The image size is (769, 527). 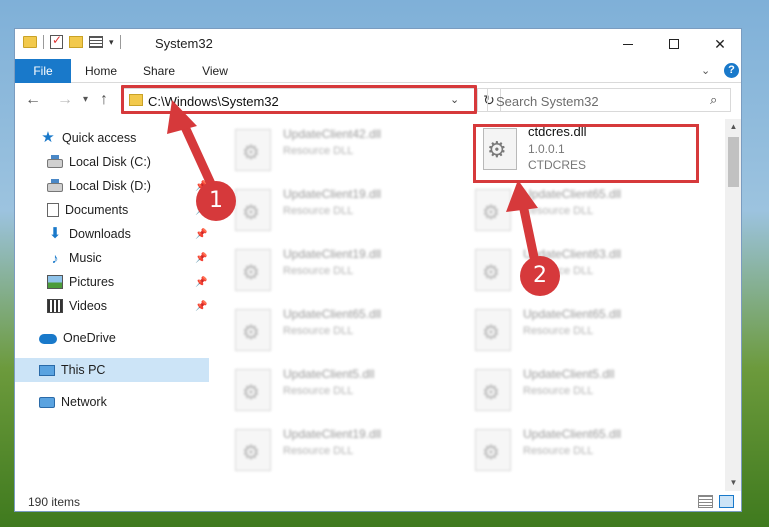 I want to click on sidebar-item-videos: Videos 📌, so click(x=112, y=306).